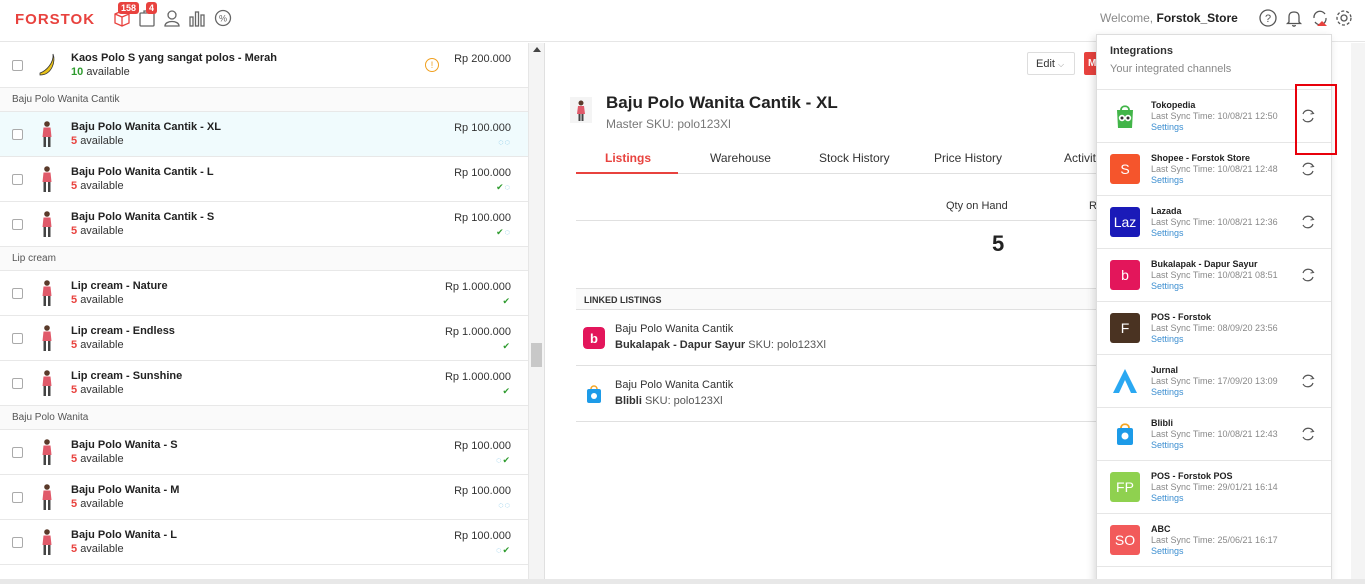 Image resolution: width=1365 pixels, height=584 pixels. What do you see at coordinates (1125, 328) in the screenshot?
I see `pos-forstok-logo-icon: F` at bounding box center [1125, 328].